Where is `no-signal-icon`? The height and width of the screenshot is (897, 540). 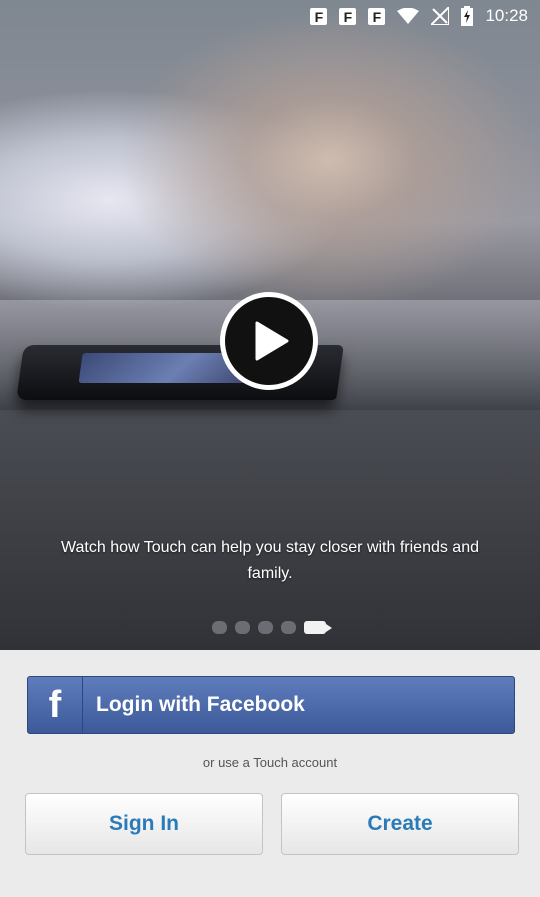
no-signal-icon is located at coordinates (440, 16).